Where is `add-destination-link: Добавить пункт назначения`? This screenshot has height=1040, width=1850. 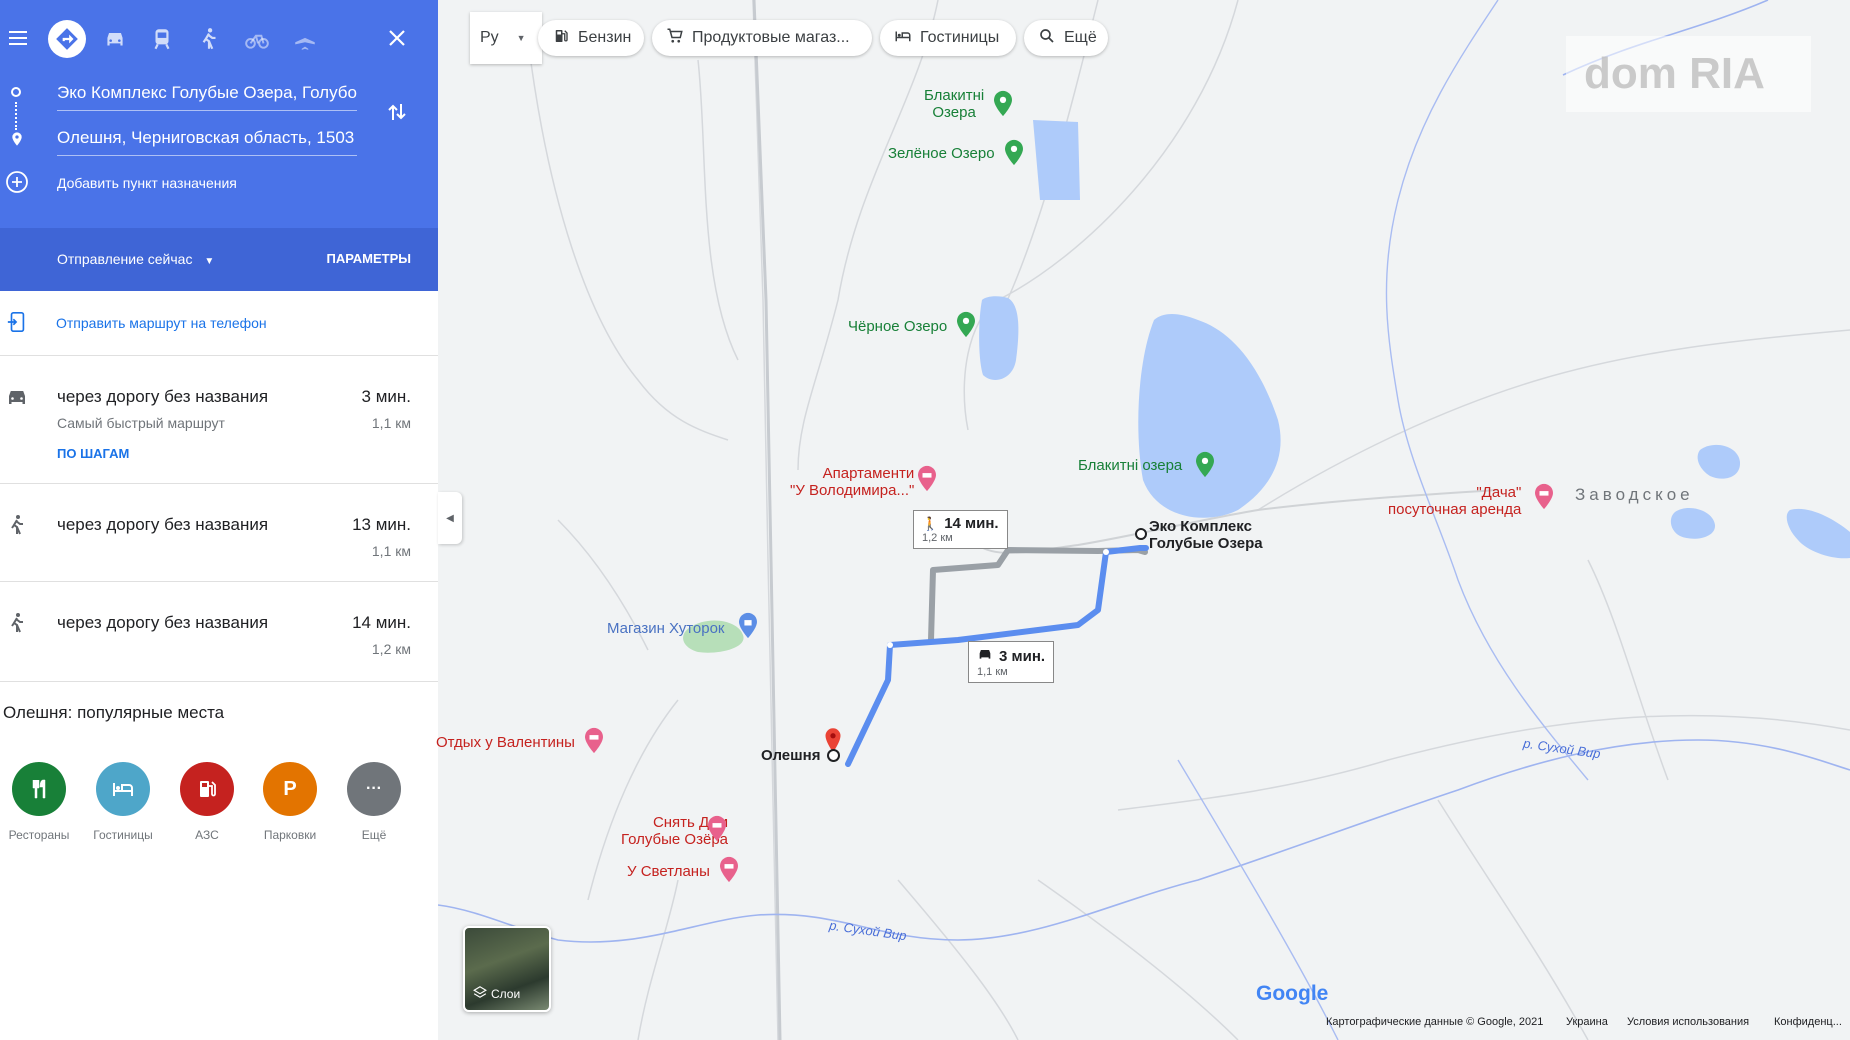
add-destination-link: Добавить пункт назначения is located at coordinates (147, 183).